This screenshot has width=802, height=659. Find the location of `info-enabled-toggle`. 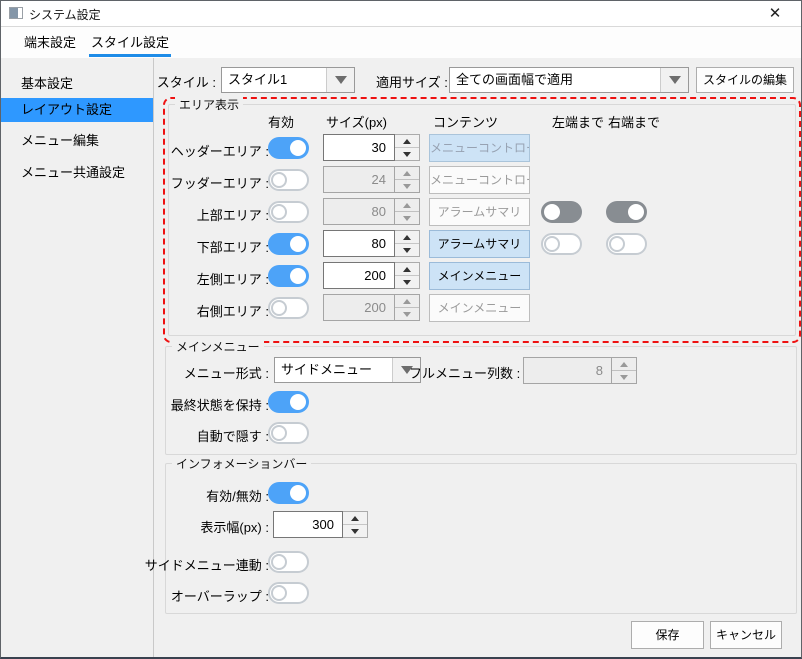

info-enabled-toggle is located at coordinates (288, 493).